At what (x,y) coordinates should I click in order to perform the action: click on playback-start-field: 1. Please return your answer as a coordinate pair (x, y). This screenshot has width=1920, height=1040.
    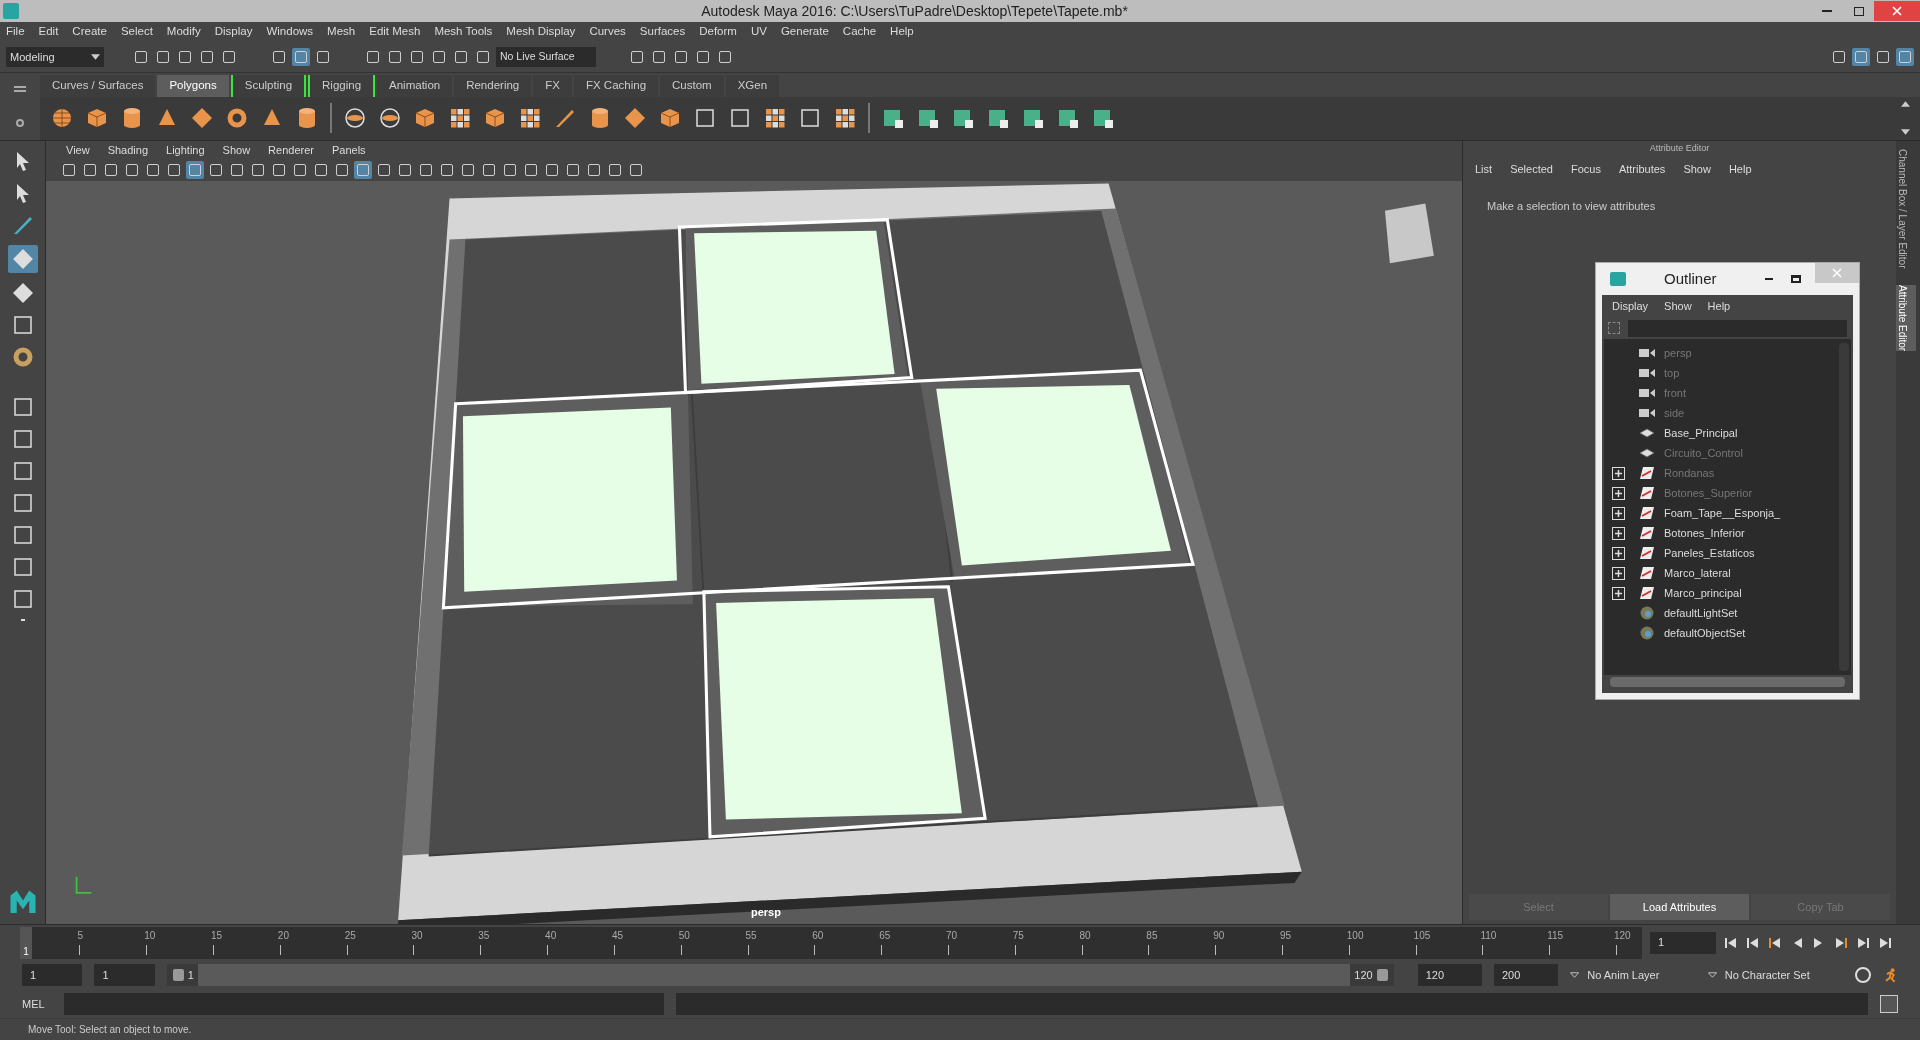
    Looking at the image, I should click on (124, 975).